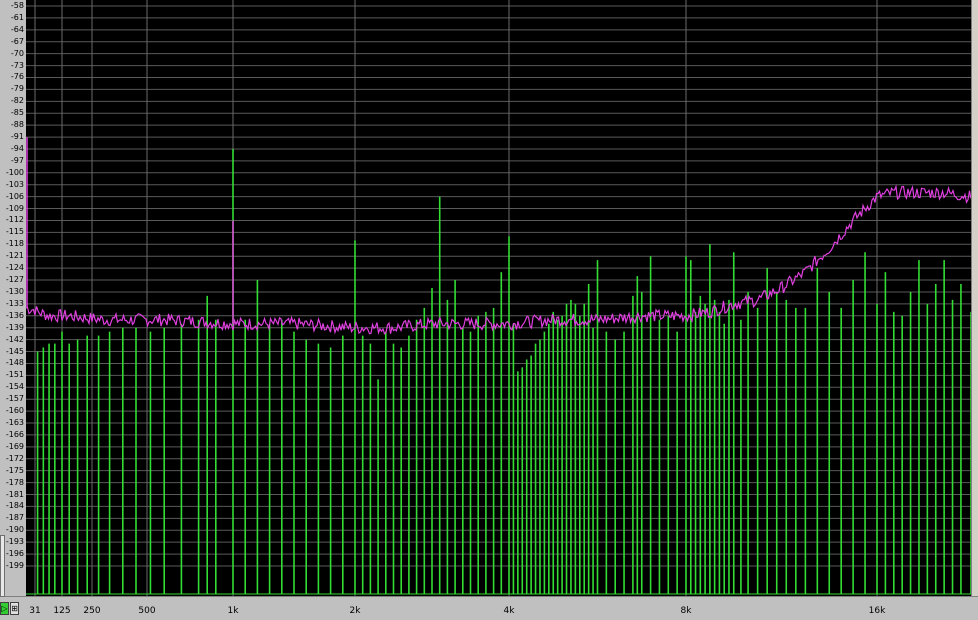  What do you see at coordinates (14, 303) in the screenshot?
I see `y-tick-label: -133` at bounding box center [14, 303].